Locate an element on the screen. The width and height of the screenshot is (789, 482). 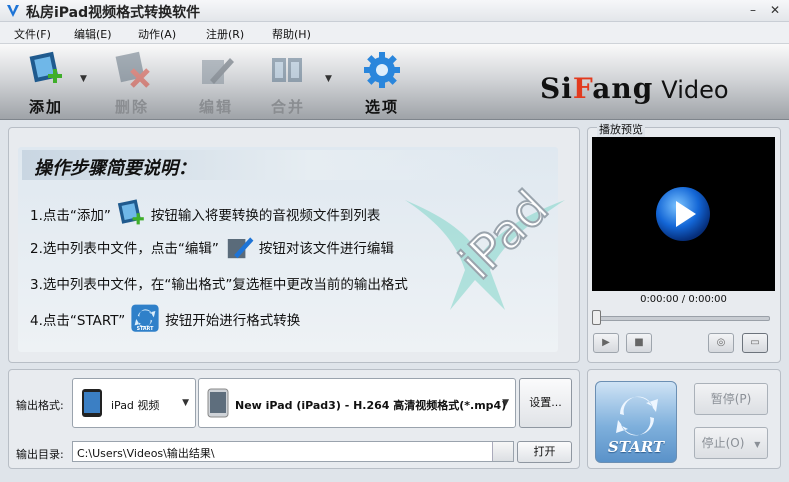
stop-playback-button: ■ is located at coordinates (639, 343).